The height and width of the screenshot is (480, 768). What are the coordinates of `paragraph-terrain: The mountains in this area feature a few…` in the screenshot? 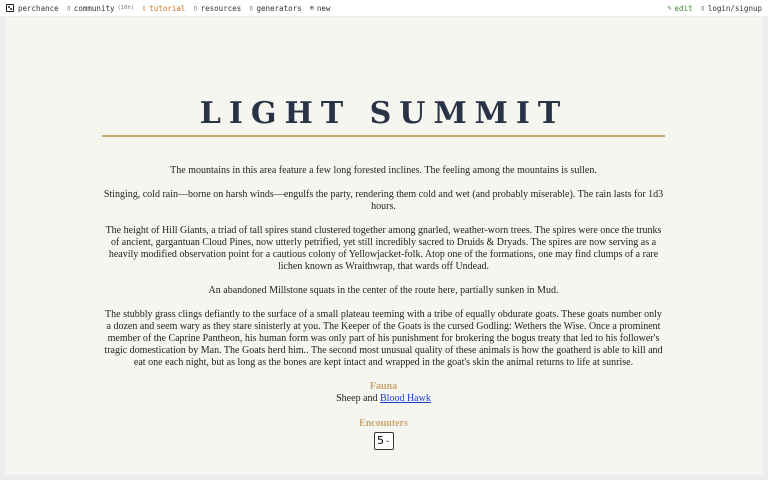 It's located at (383, 170).